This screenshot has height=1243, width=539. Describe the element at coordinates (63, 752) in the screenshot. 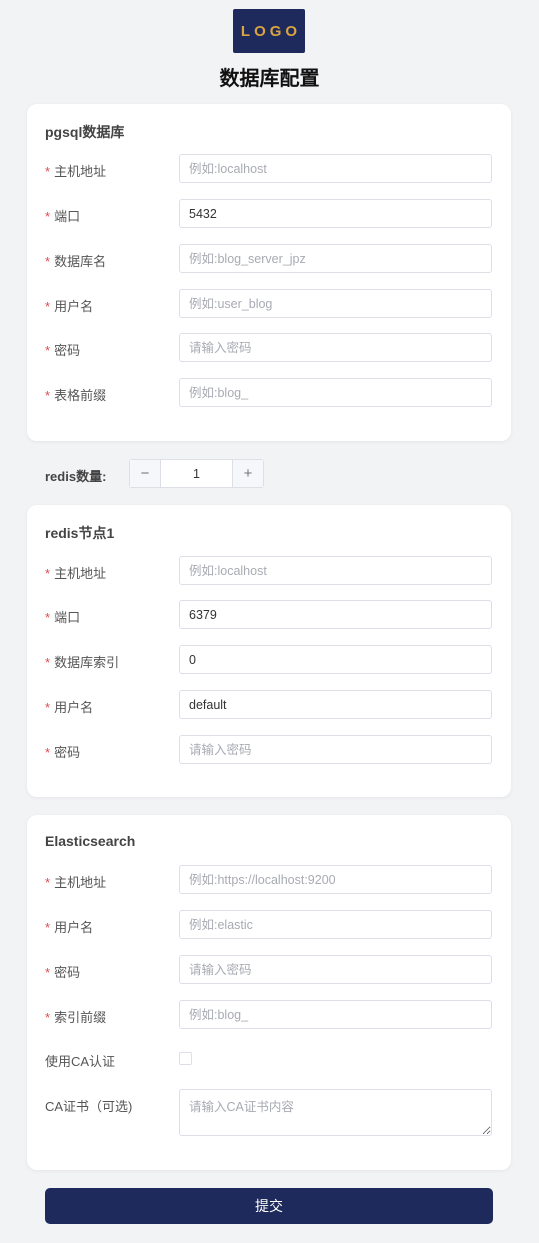

I see `redis-password-label: * 密码` at that location.